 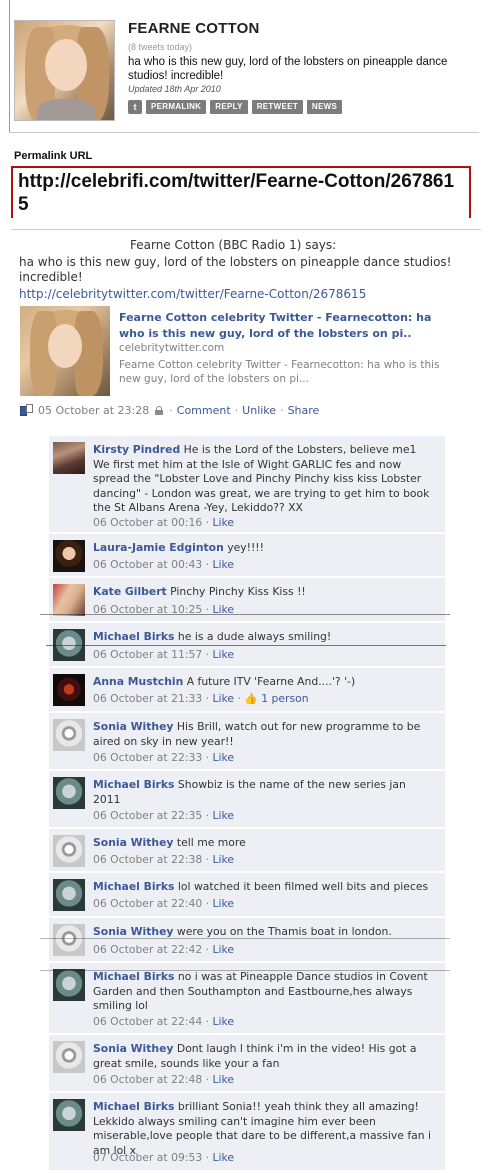 What do you see at coordinates (211, 842) in the screenshot?
I see `comment-text: tell me more` at bounding box center [211, 842].